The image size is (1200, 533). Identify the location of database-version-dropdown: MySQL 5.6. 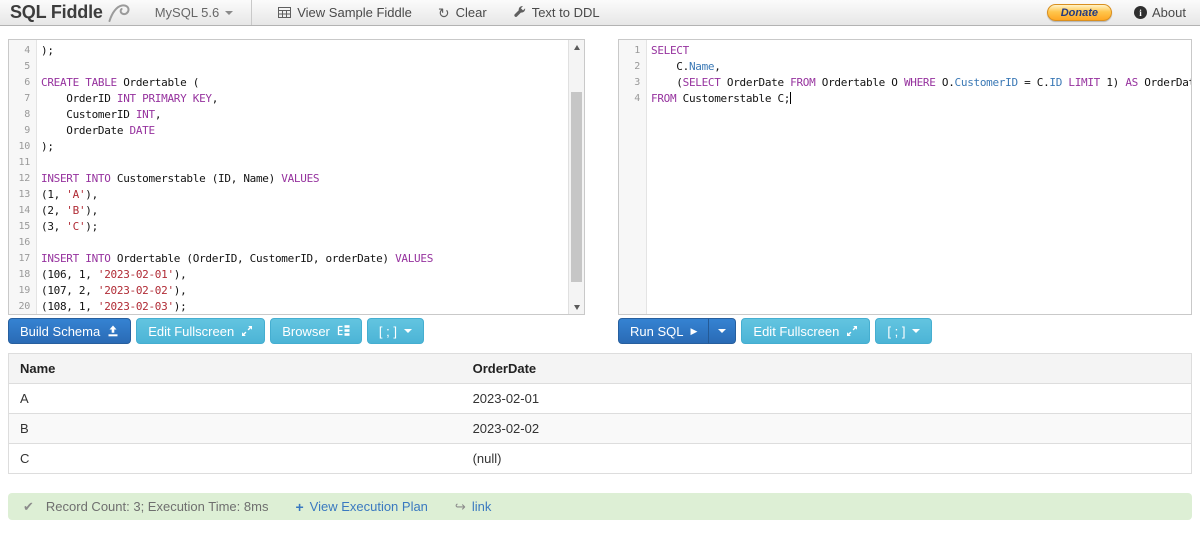
(194, 12).